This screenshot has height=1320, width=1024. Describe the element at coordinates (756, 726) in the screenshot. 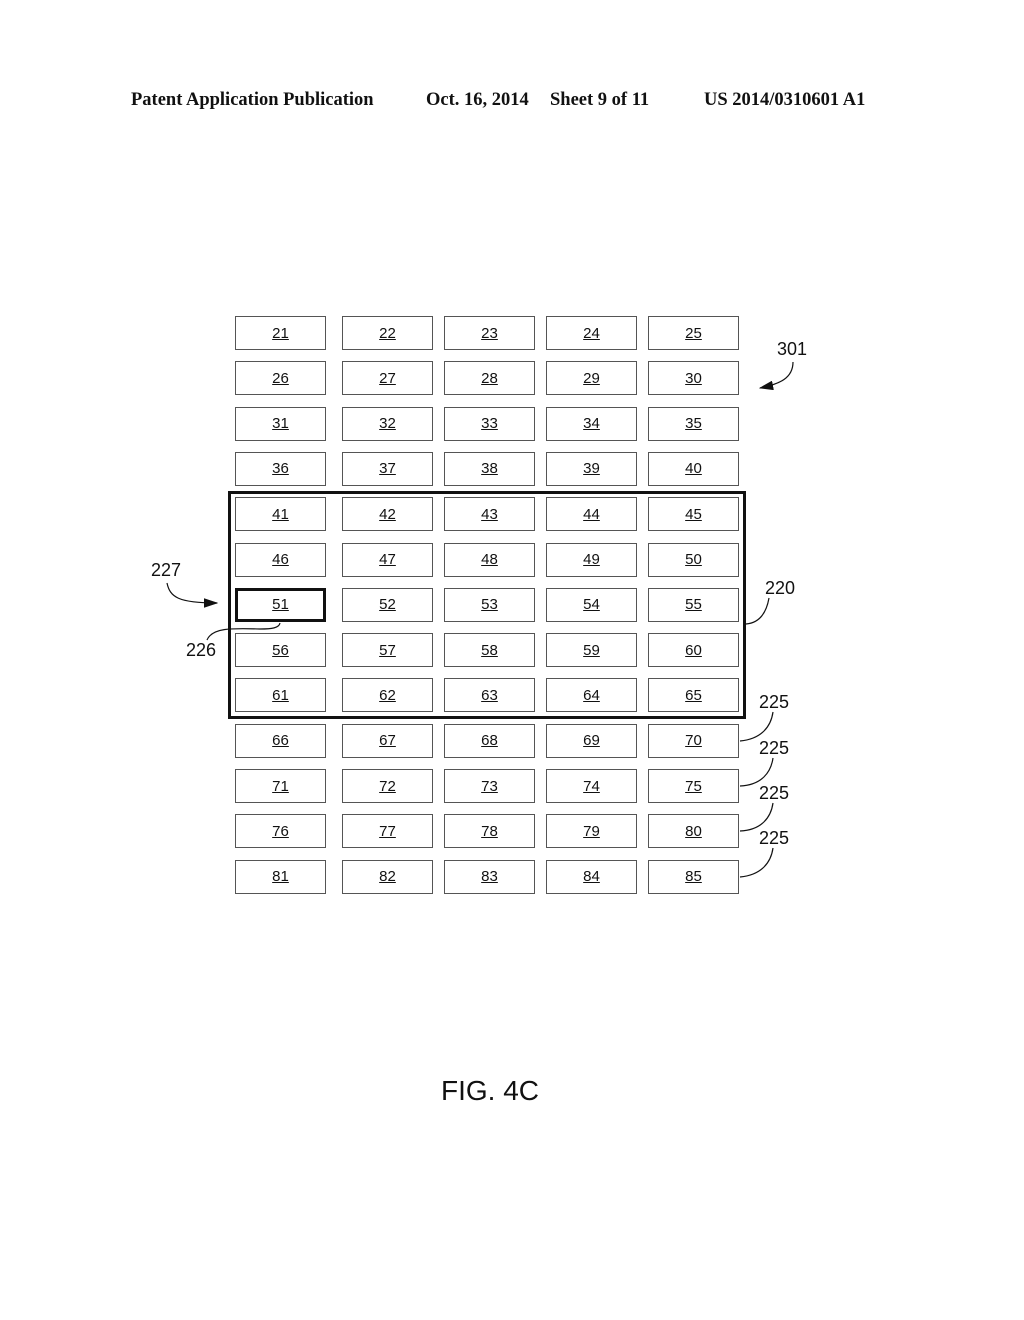

I see `leader-225-a` at that location.